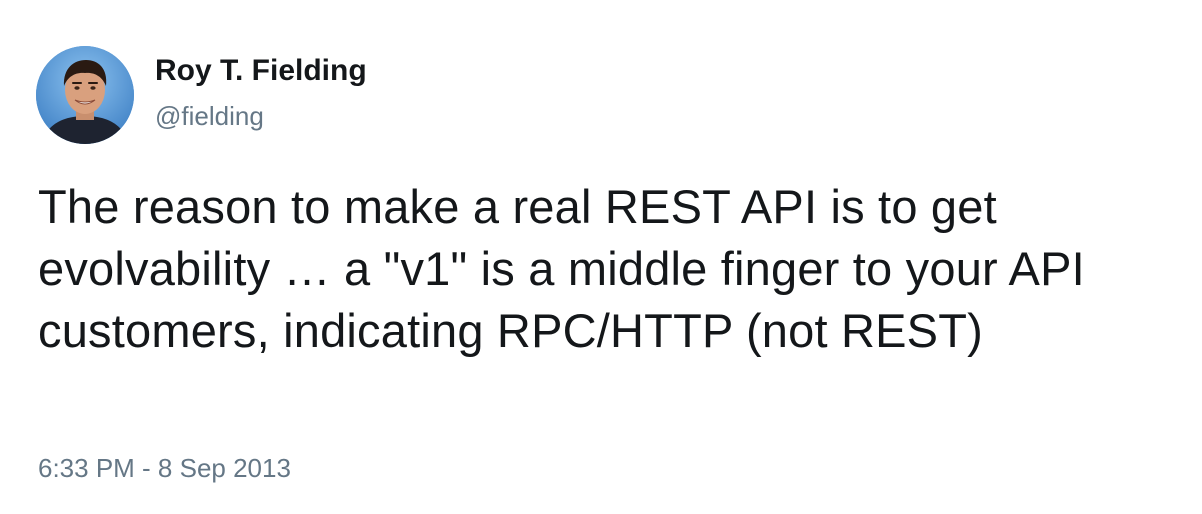 This screenshot has width=1202, height=514. I want to click on tweet-timestamp: 6:33 PM - 8 Sep 2013, so click(164, 468).